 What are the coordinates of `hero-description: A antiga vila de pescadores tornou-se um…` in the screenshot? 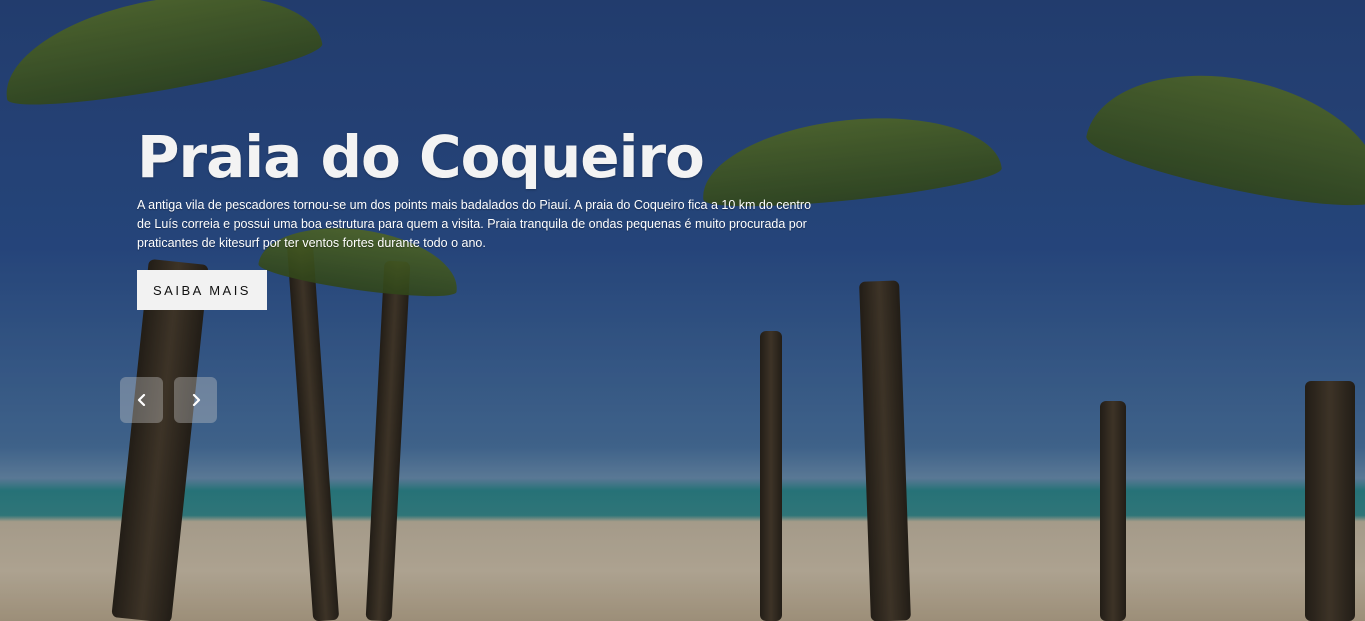 It's located at (474, 224).